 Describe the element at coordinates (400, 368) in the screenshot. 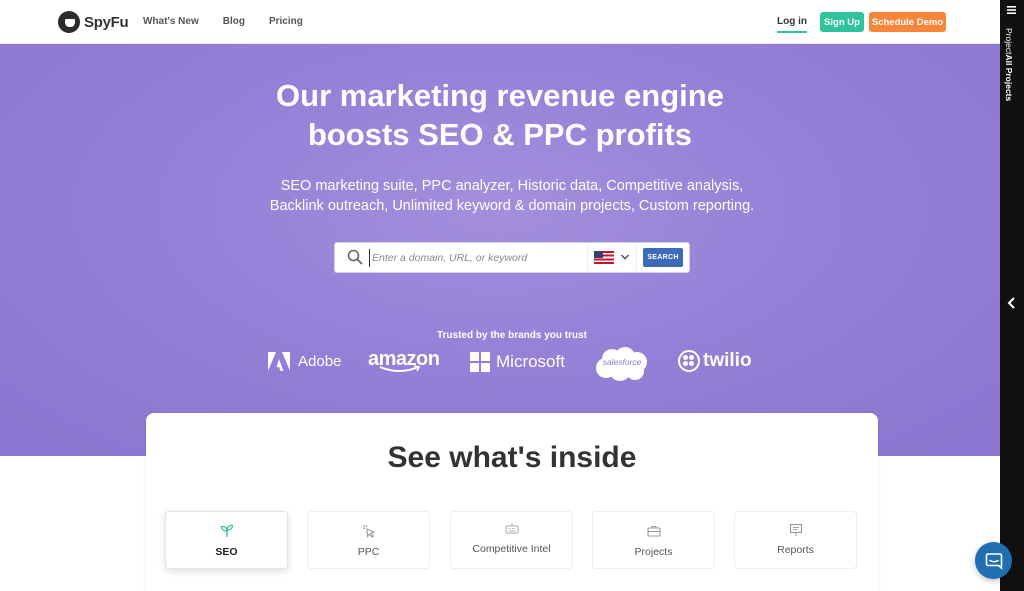

I see `amazon-smile-icon` at that location.